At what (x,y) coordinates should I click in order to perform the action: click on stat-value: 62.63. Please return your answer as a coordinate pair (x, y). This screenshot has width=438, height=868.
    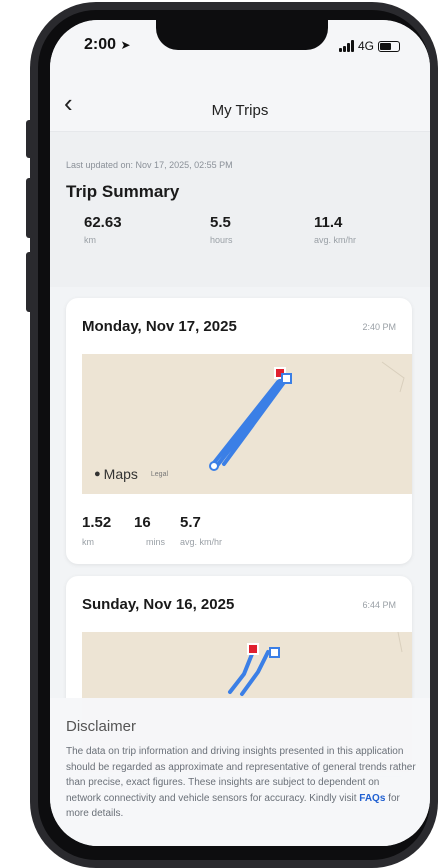
    Looking at the image, I should click on (103, 222).